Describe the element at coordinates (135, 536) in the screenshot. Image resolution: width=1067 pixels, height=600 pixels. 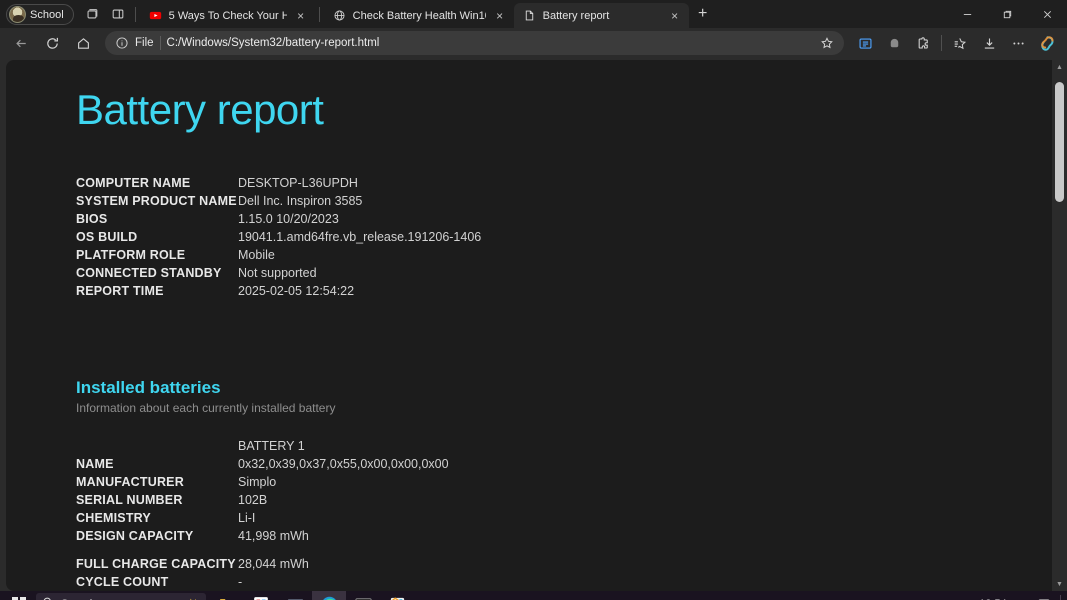
I see `row-label: DESIGN CAPACITY` at that location.